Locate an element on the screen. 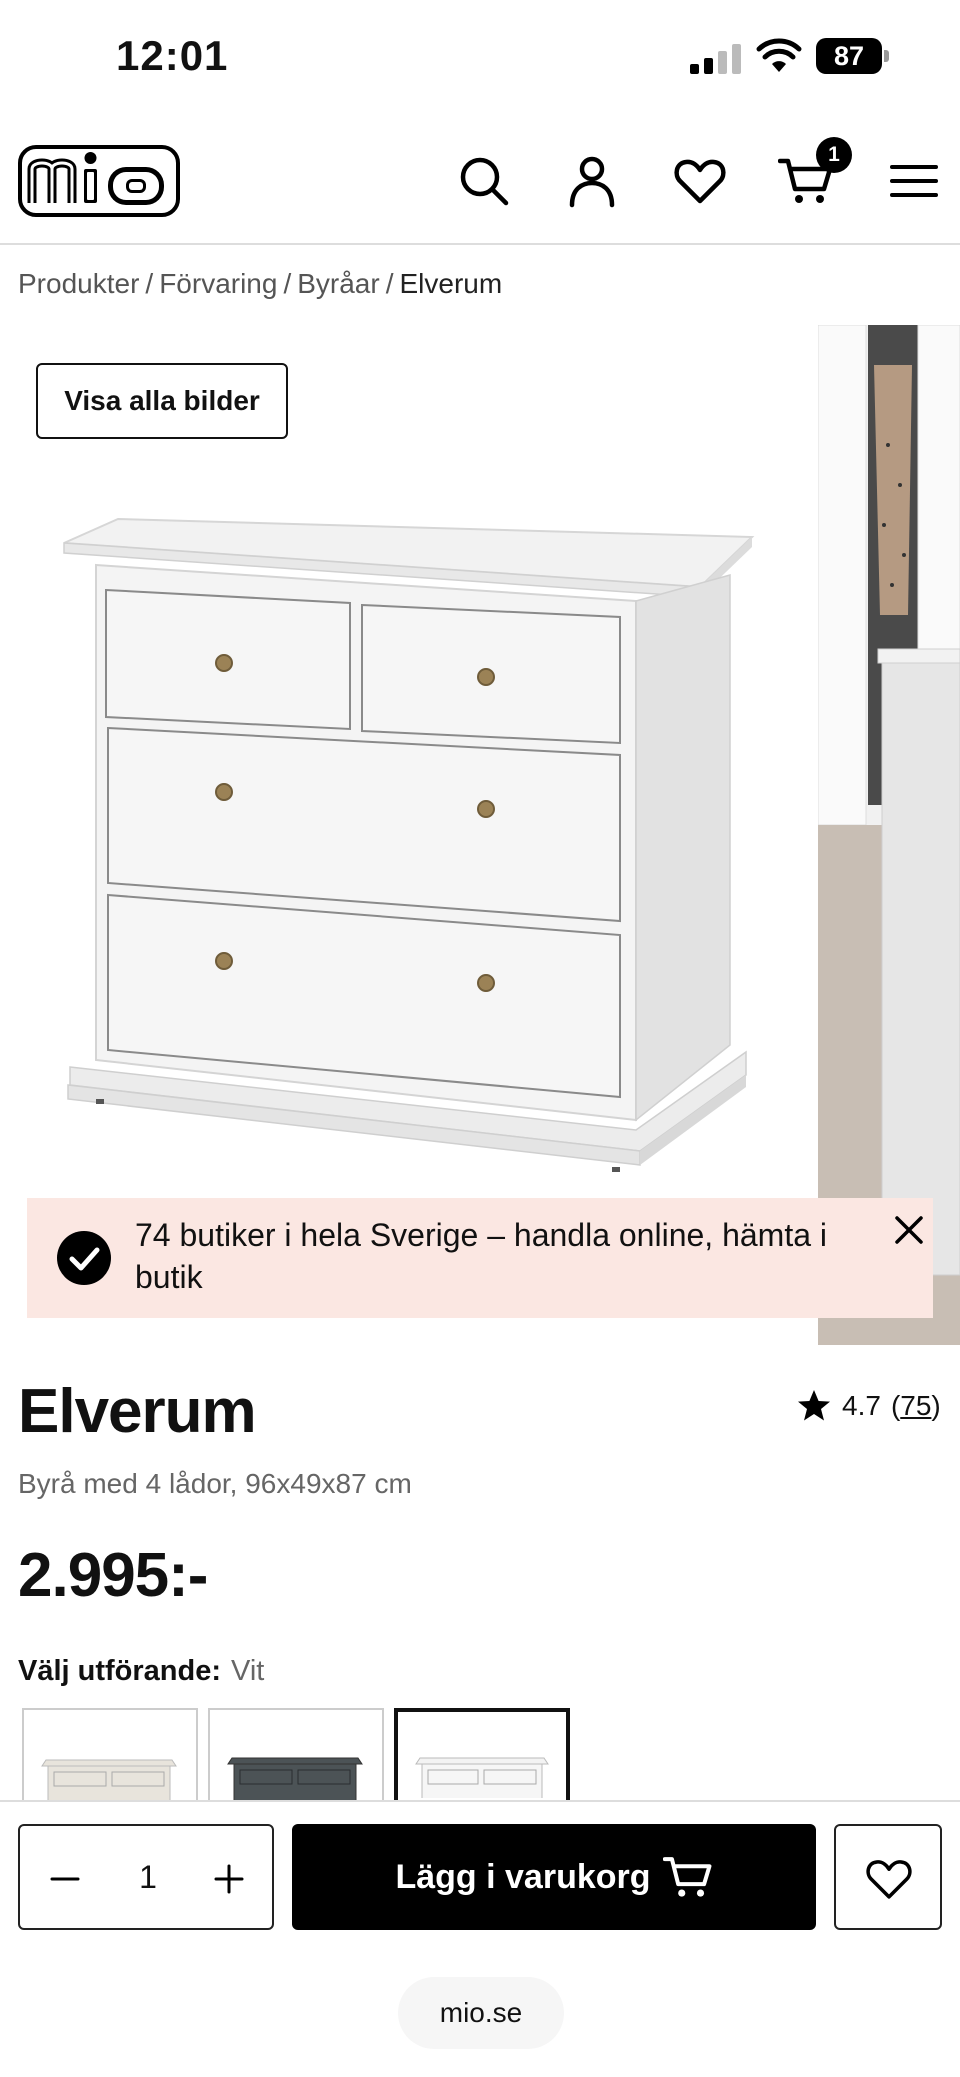 Image resolution: width=960 pixels, height=2077 pixels. battery-level: 87 is located at coordinates (849, 56).